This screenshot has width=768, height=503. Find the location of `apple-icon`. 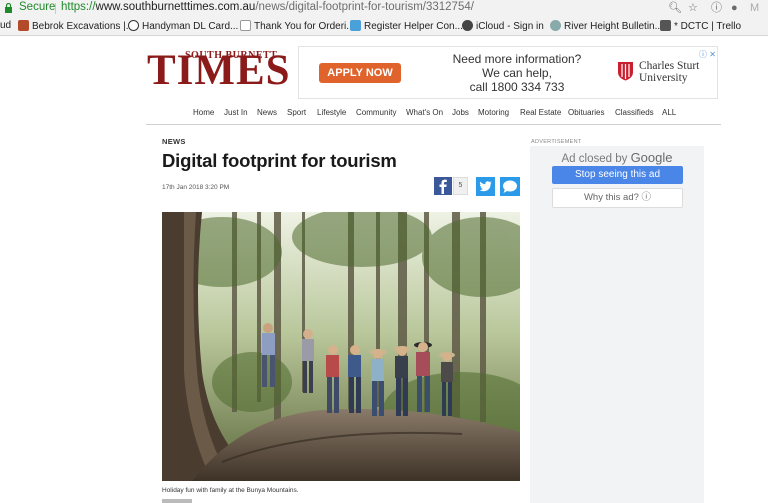

apple-icon is located at coordinates (467, 25).